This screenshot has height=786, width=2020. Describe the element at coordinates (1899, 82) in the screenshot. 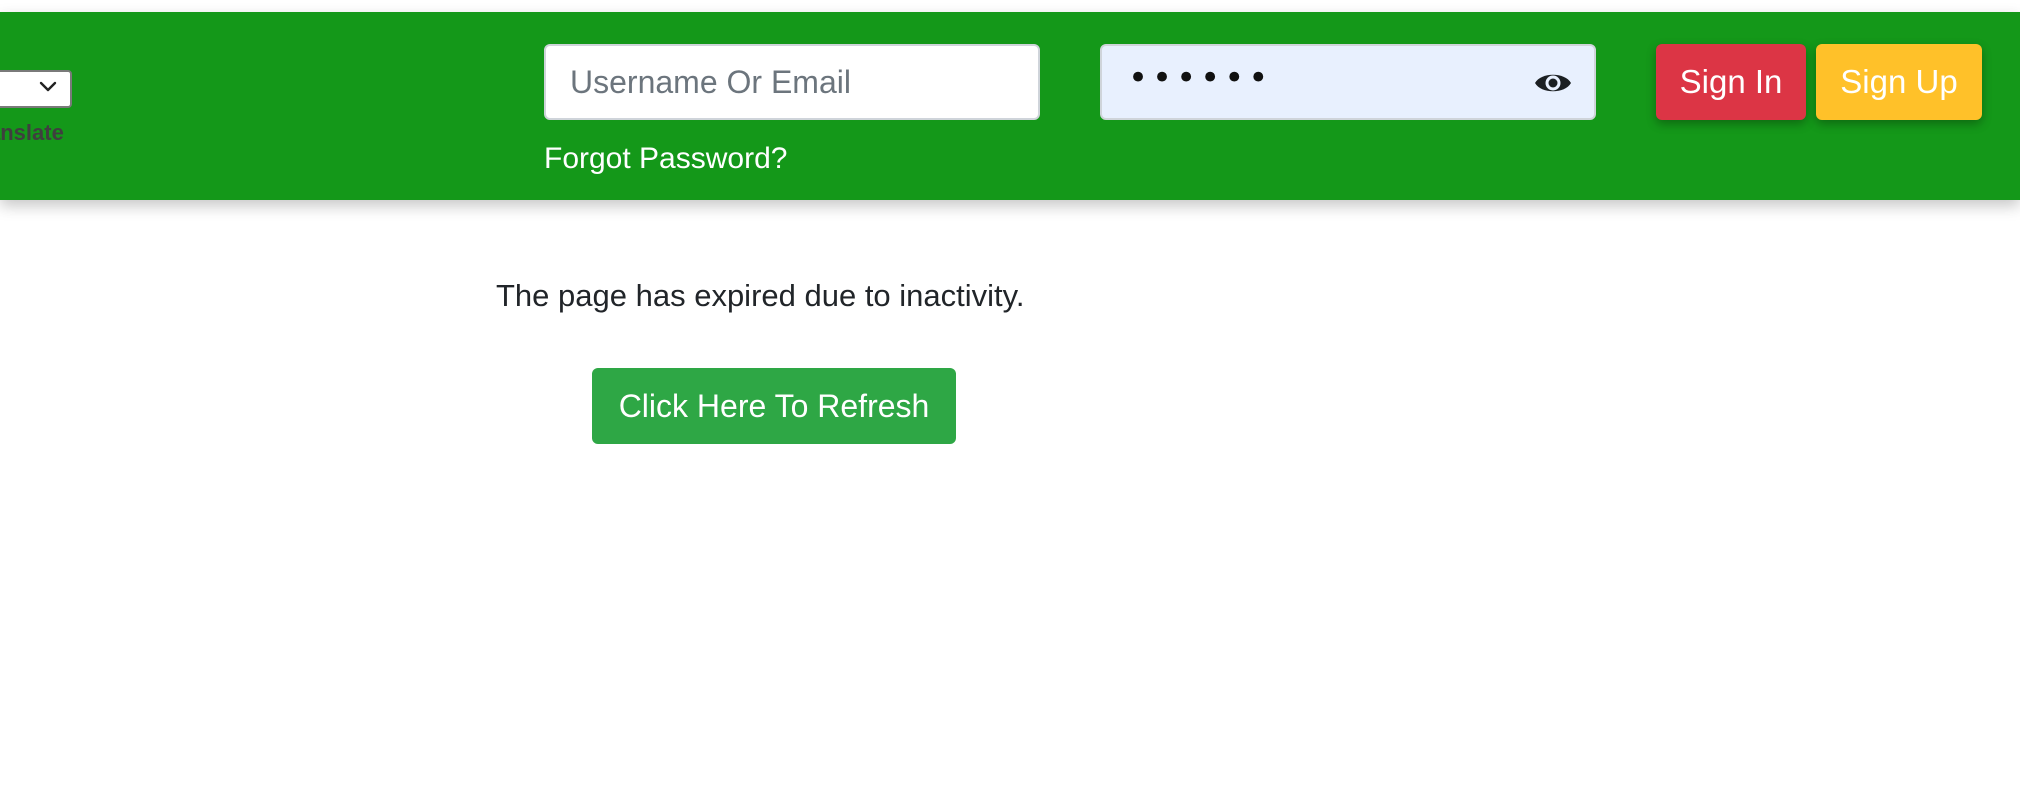

I see `sign-up-button: Sign Up` at that location.